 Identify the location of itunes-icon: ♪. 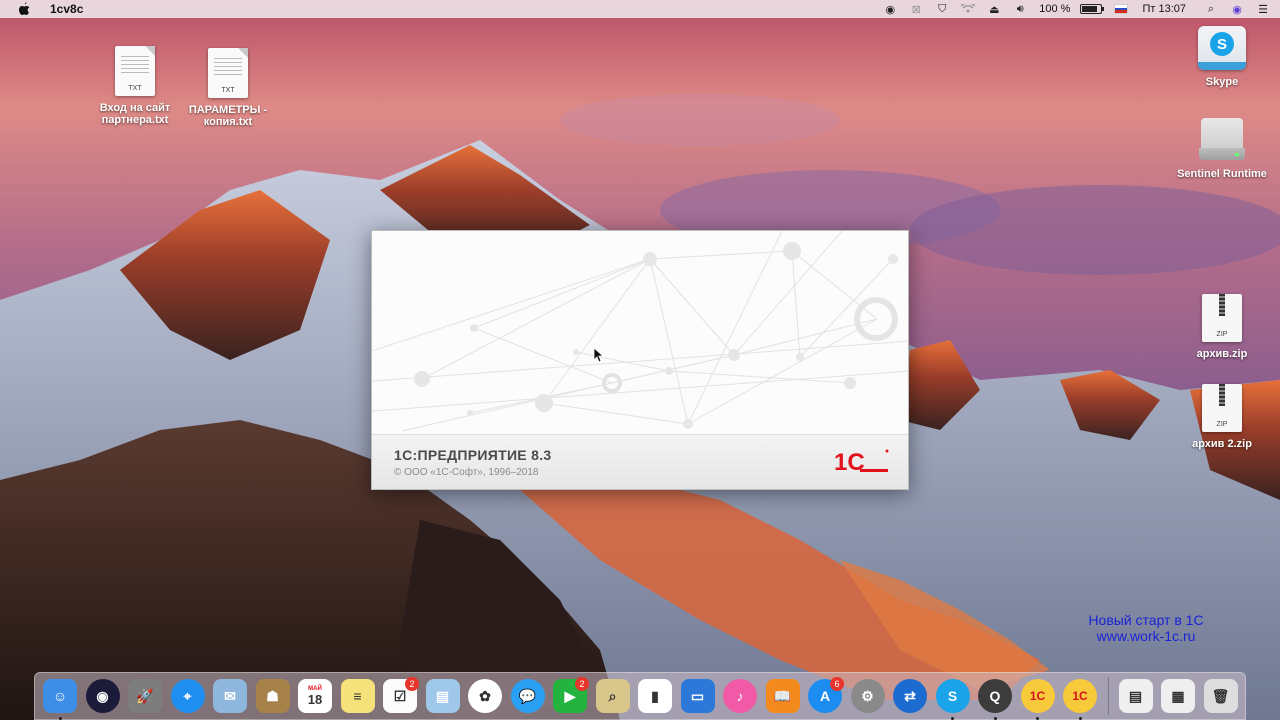
(740, 696).